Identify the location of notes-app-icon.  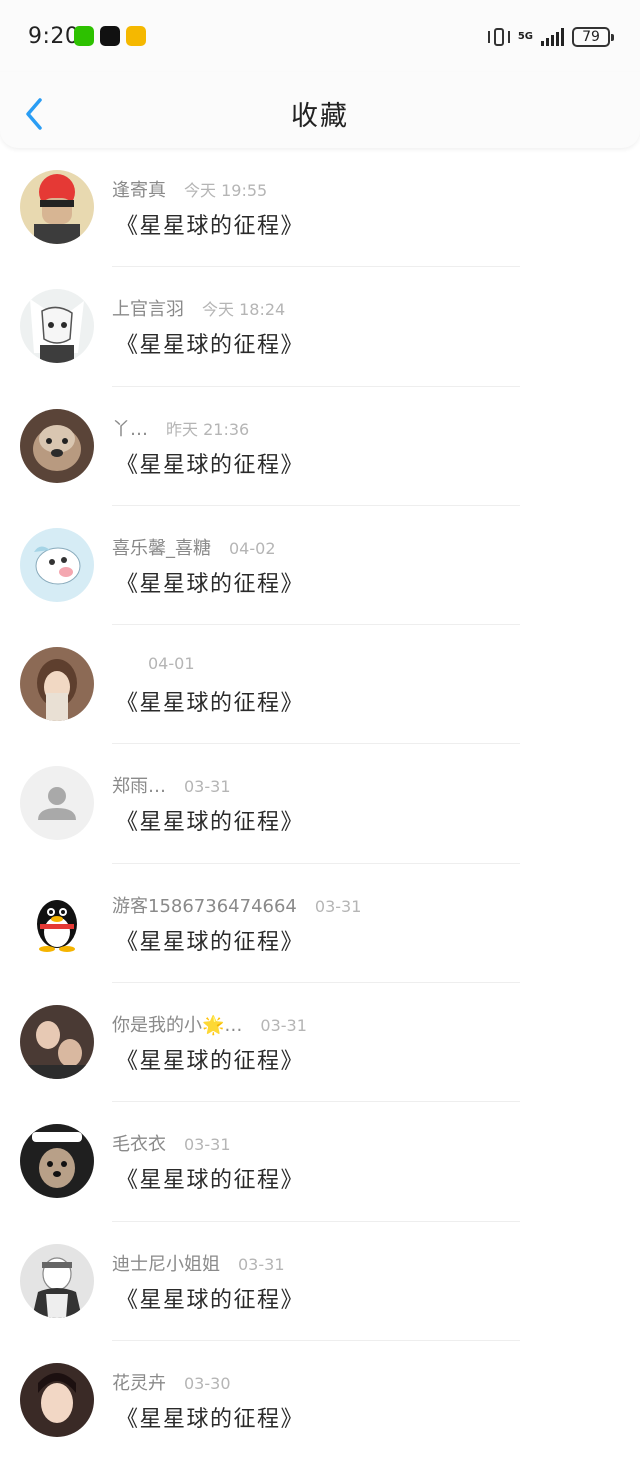
(136, 36).